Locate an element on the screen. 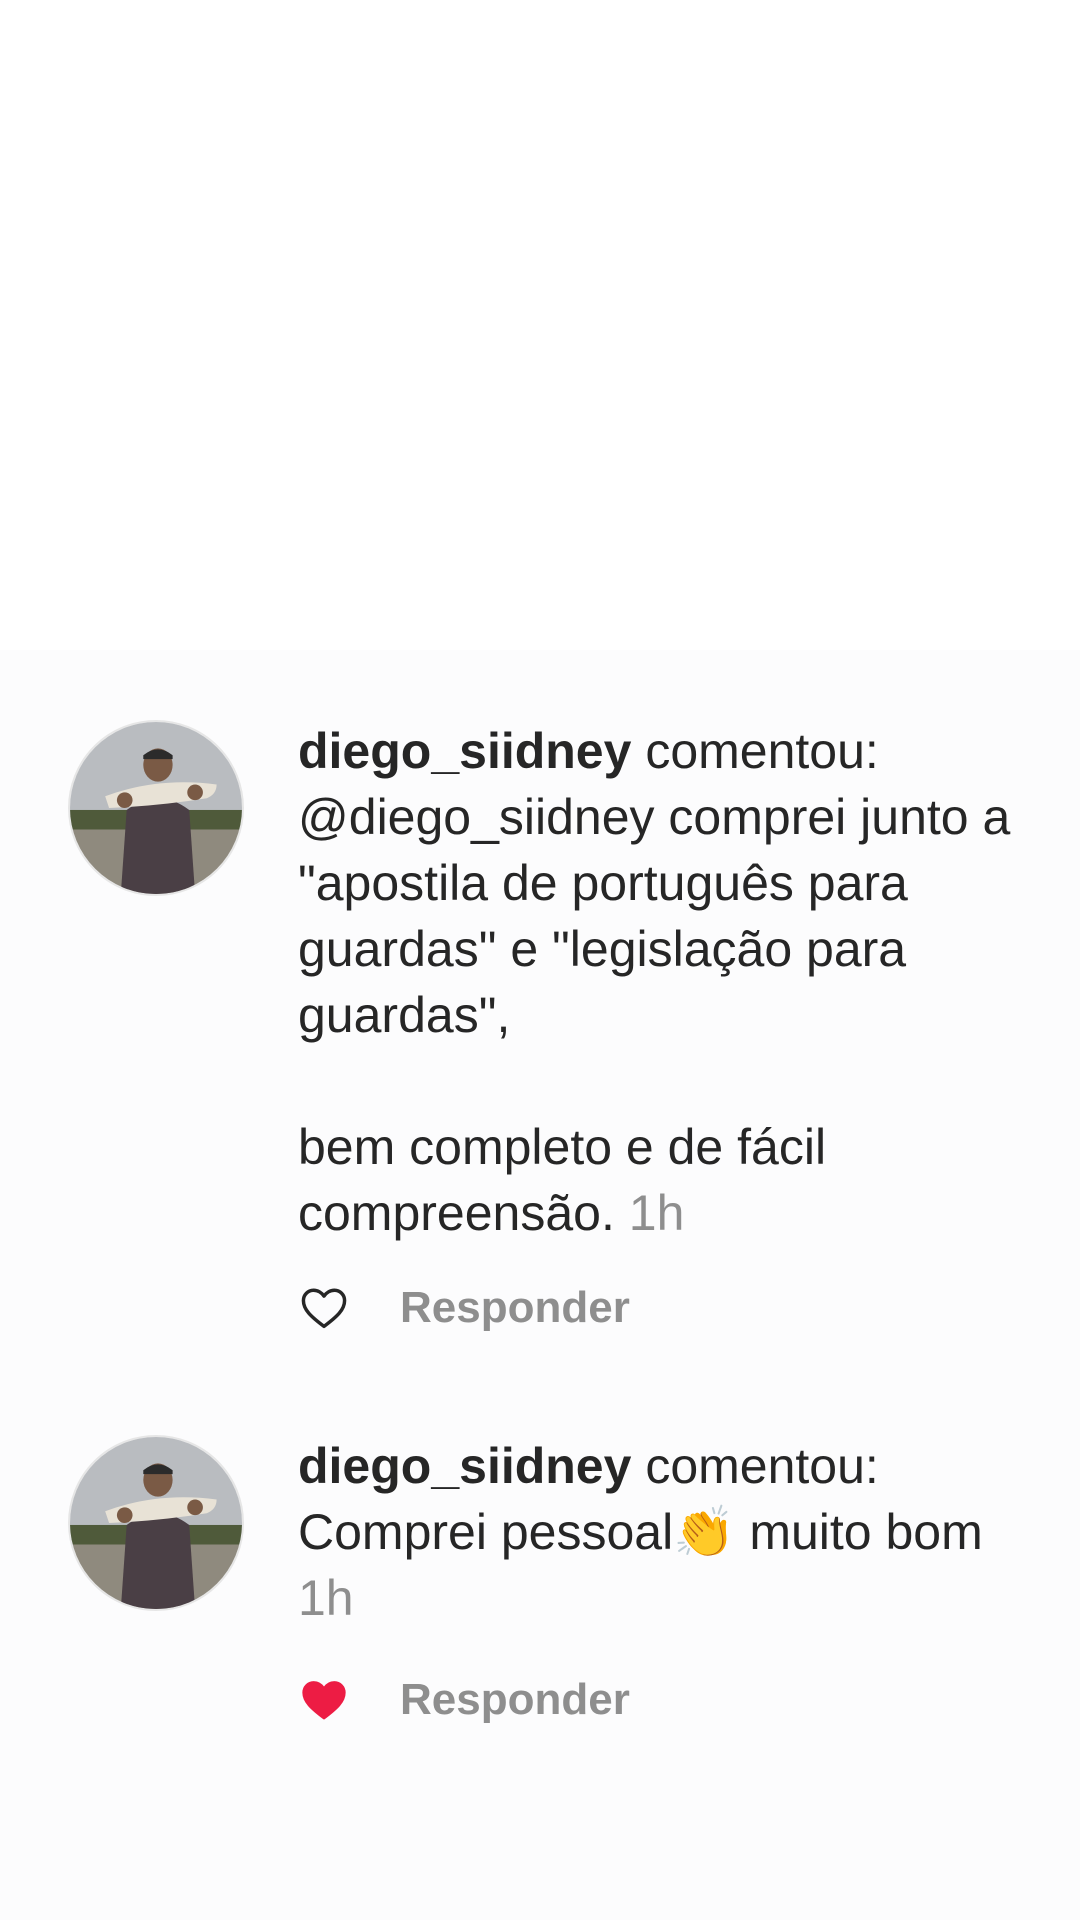 This screenshot has width=1080, height=1920. heart-filled-icon is located at coordinates (324, 1700).